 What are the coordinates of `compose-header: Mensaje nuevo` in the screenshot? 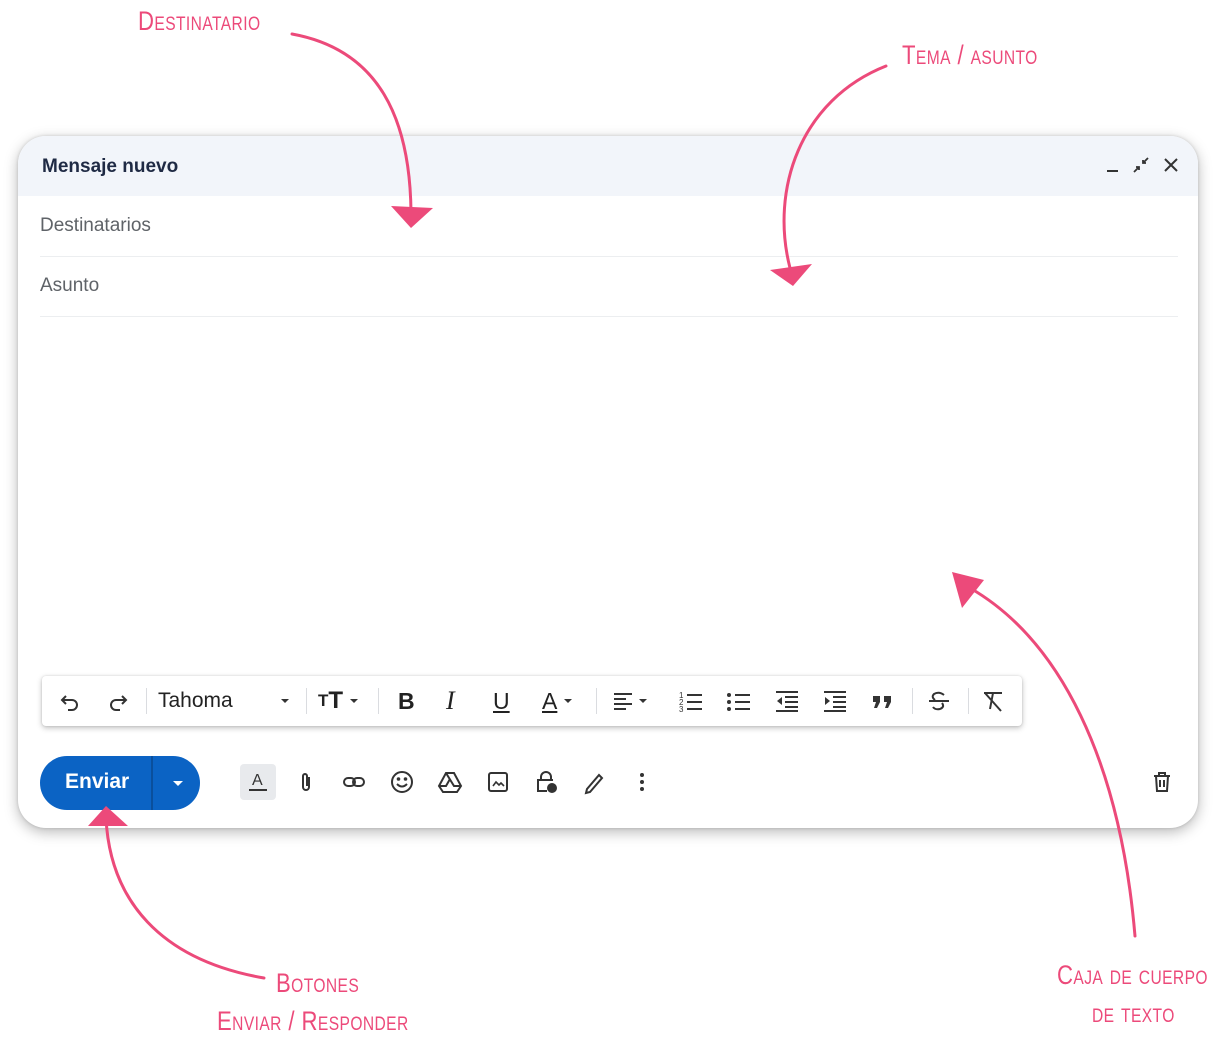 It's located at (608, 166).